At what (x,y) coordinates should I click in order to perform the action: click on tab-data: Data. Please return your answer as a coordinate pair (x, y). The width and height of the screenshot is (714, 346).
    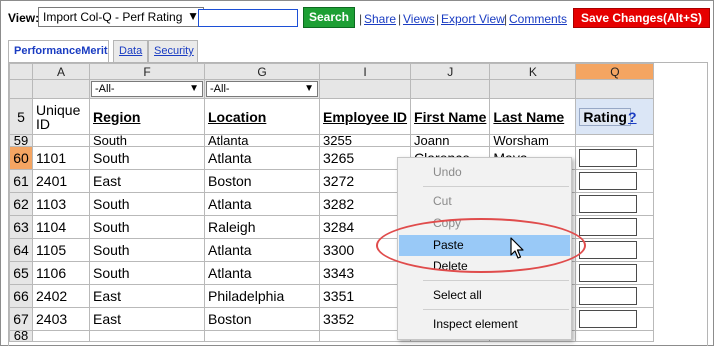
    Looking at the image, I should click on (130, 51).